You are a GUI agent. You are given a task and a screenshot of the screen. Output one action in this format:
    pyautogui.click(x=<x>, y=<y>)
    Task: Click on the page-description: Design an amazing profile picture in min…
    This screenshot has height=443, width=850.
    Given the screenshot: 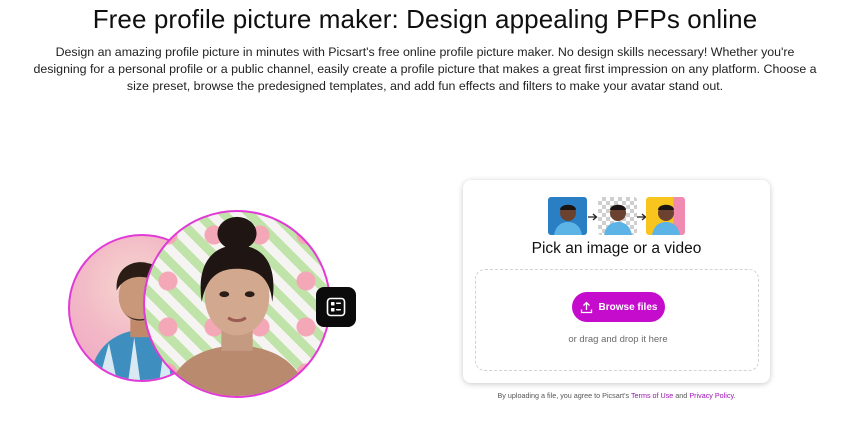 What is the action you would take?
    pyautogui.click(x=425, y=69)
    